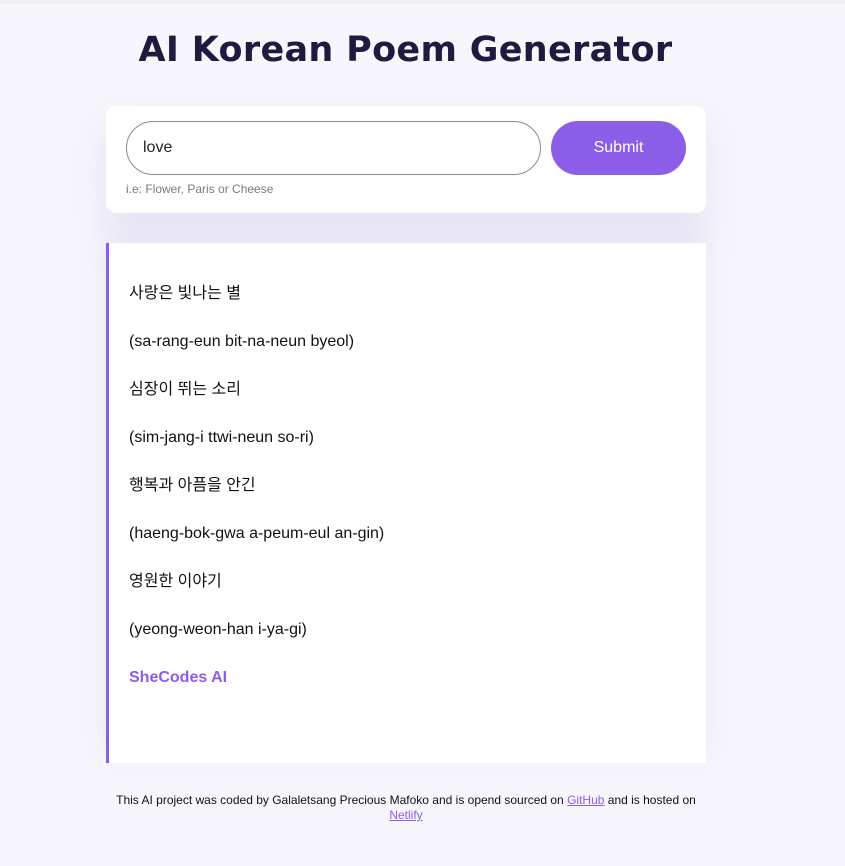 Image resolution: width=845 pixels, height=866 pixels. What do you see at coordinates (200, 189) in the screenshot?
I see `input-hint: i.e: Flower, Paris or Cheese` at bounding box center [200, 189].